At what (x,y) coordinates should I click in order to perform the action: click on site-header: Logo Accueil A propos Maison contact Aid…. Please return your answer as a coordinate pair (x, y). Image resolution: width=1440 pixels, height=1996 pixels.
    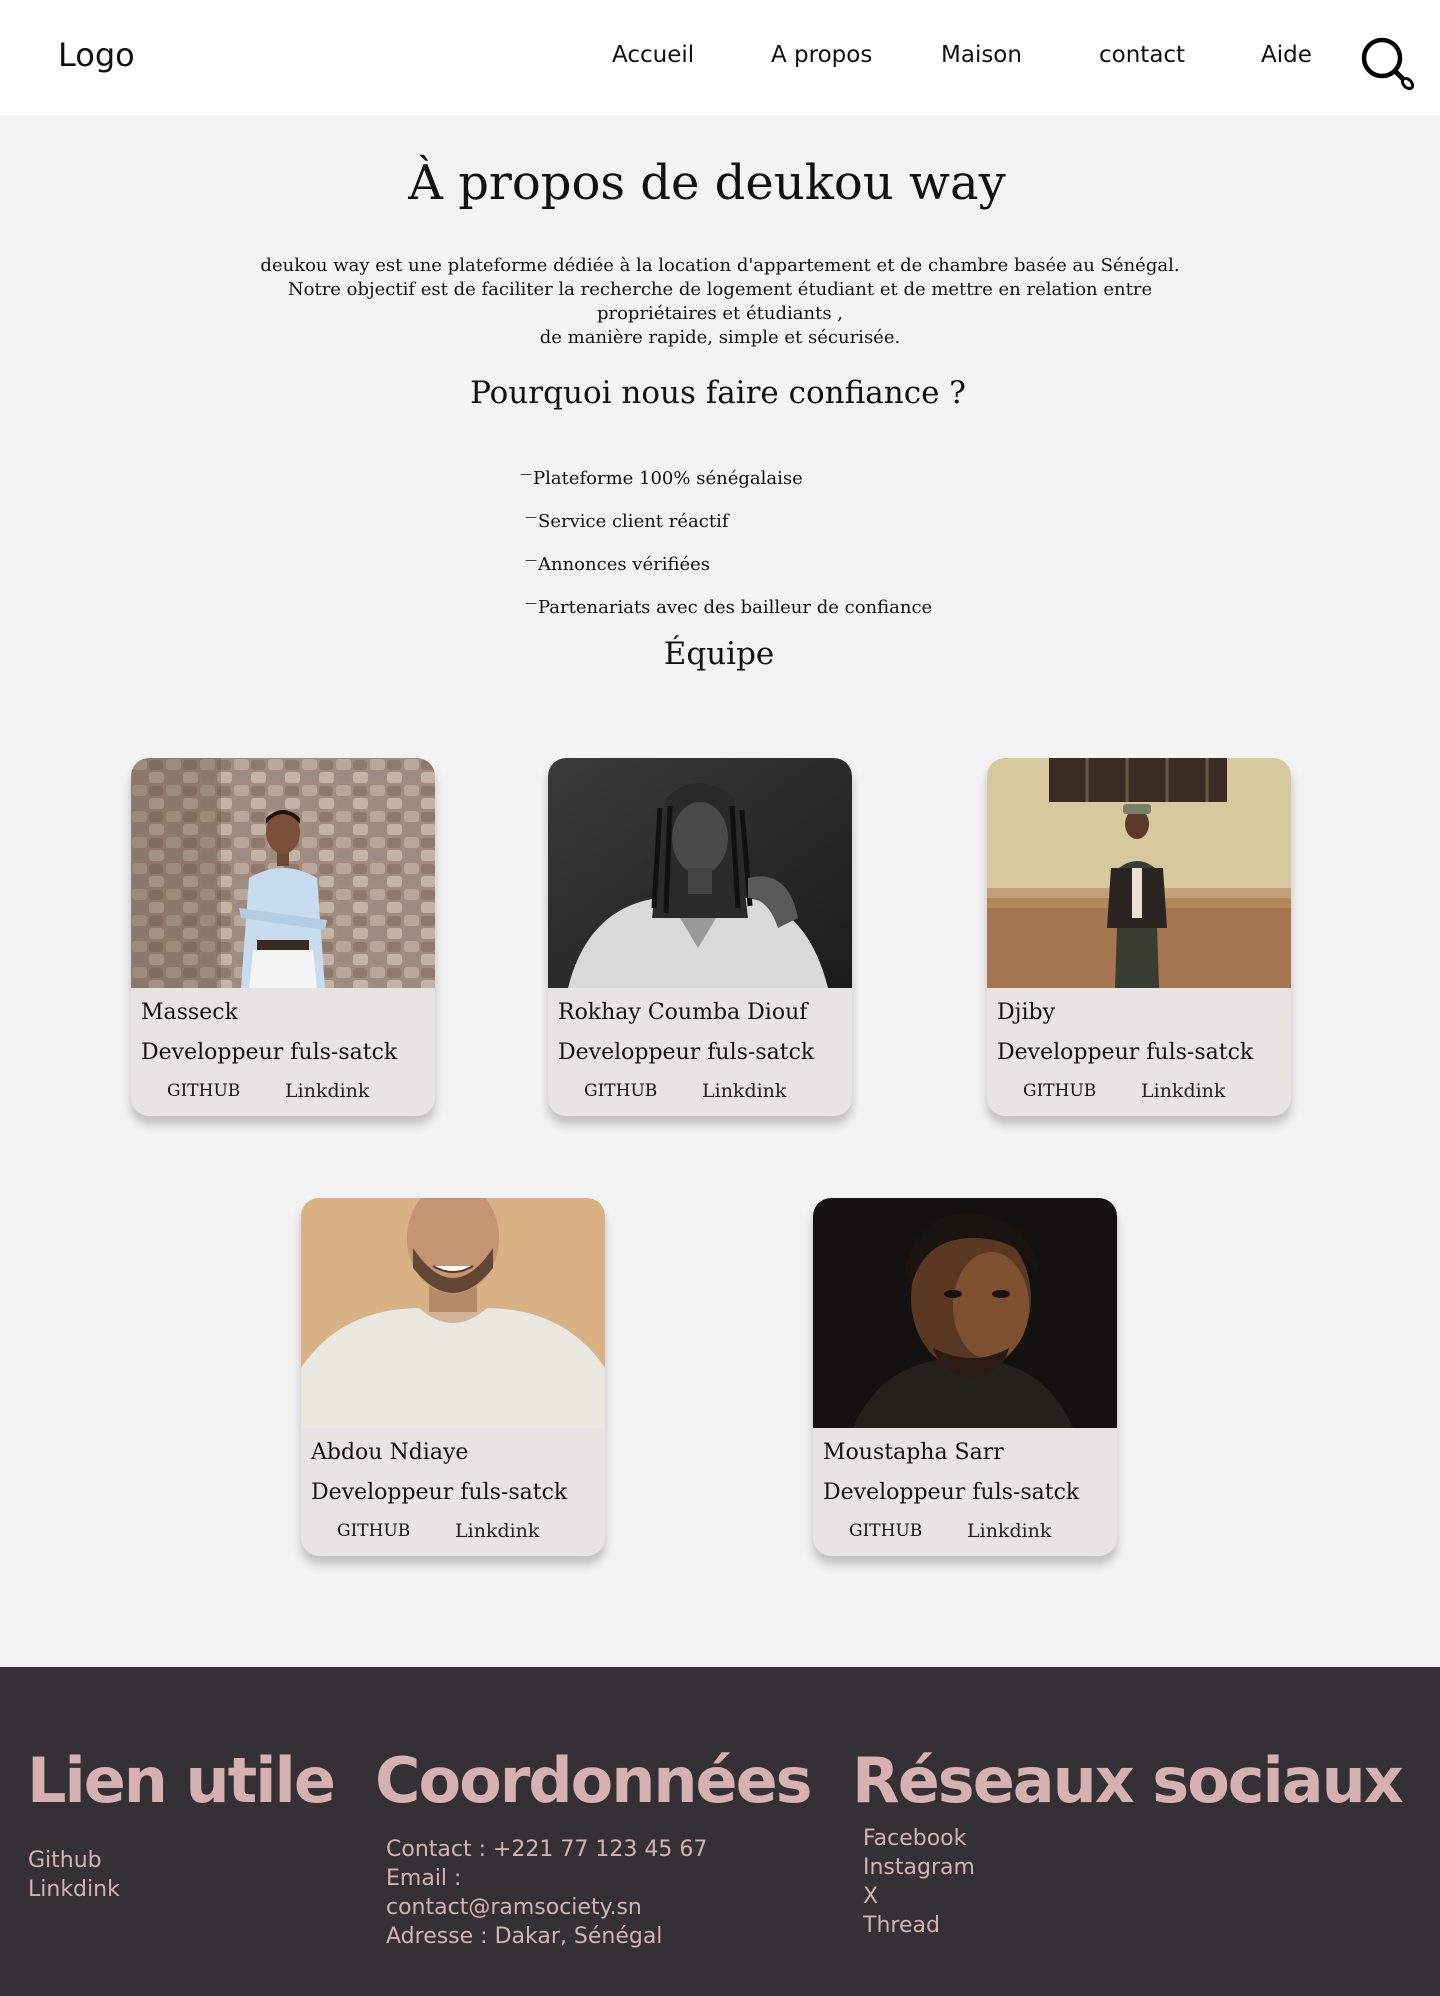
    Looking at the image, I should click on (720, 57).